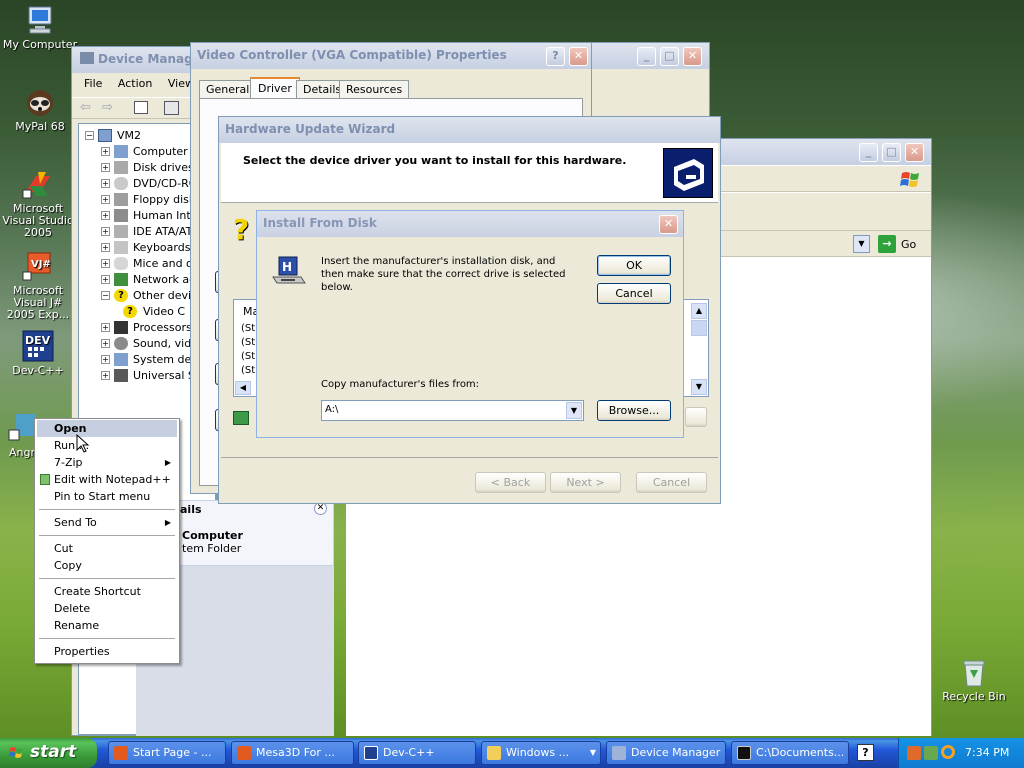  I want to click on copy-from-label: Copy manufacturer's files from:, so click(400, 384).